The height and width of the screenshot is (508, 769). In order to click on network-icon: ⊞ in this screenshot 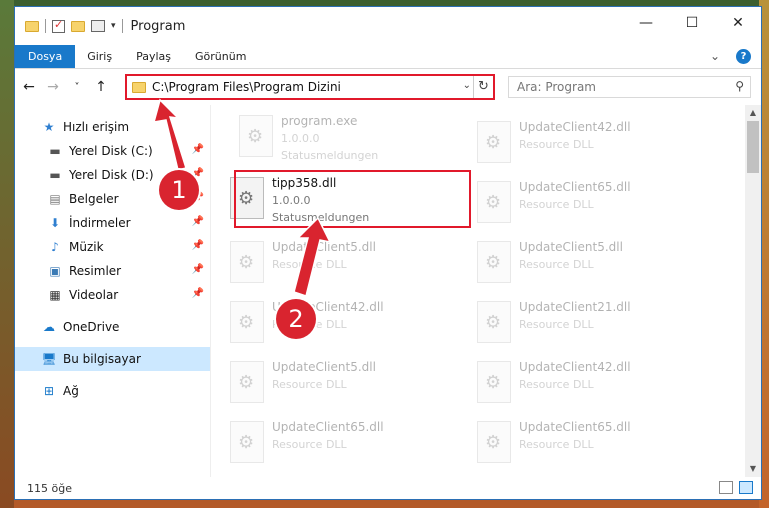, I will do `click(49, 391)`.